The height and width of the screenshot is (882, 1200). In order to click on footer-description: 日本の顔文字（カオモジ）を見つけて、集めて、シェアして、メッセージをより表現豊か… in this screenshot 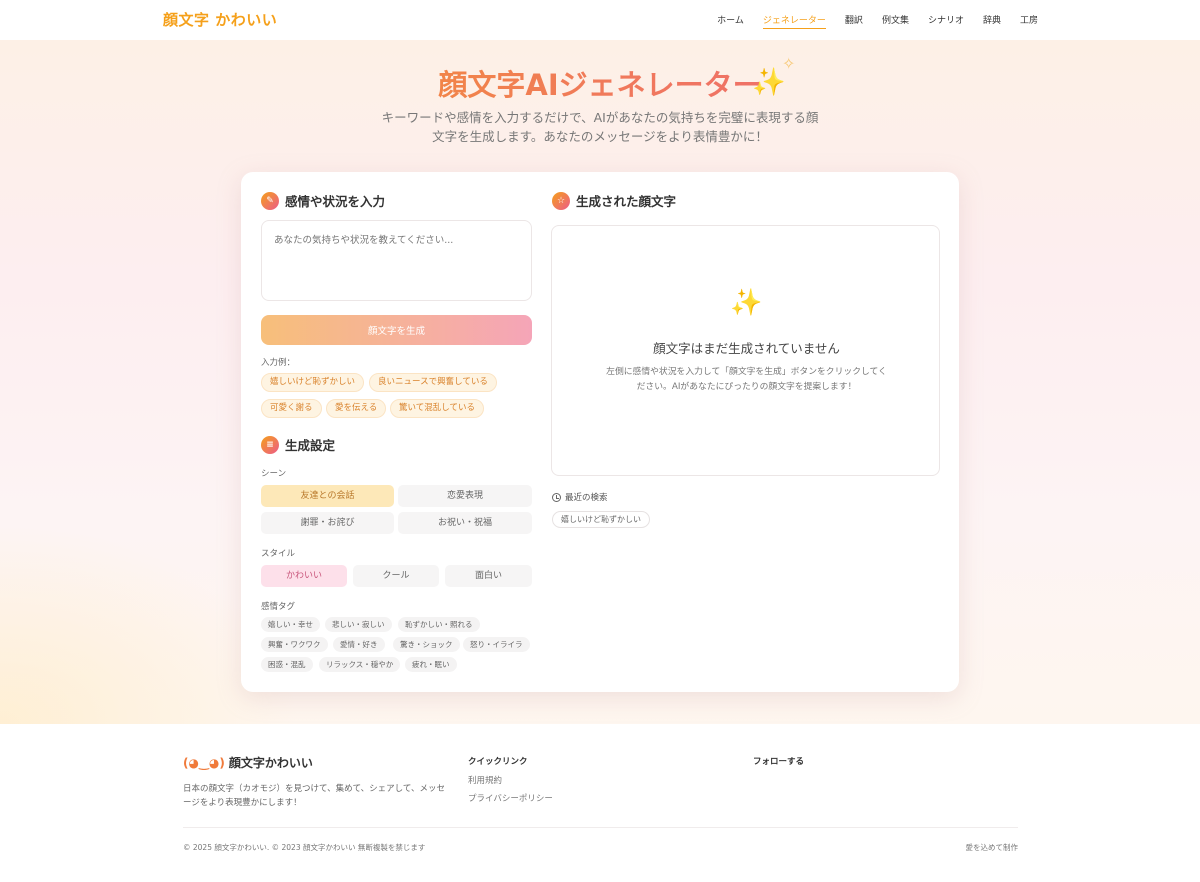, I will do `click(314, 796)`.